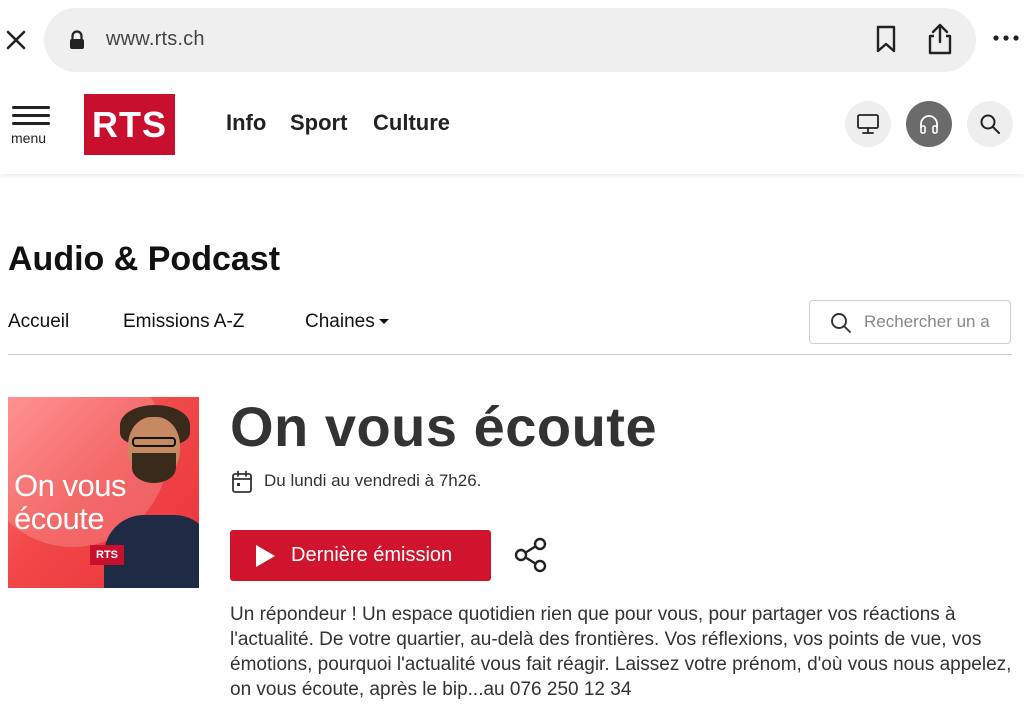 The width and height of the screenshot is (1024, 725). Describe the element at coordinates (31, 128) in the screenshot. I see `menu-button: menu` at that location.